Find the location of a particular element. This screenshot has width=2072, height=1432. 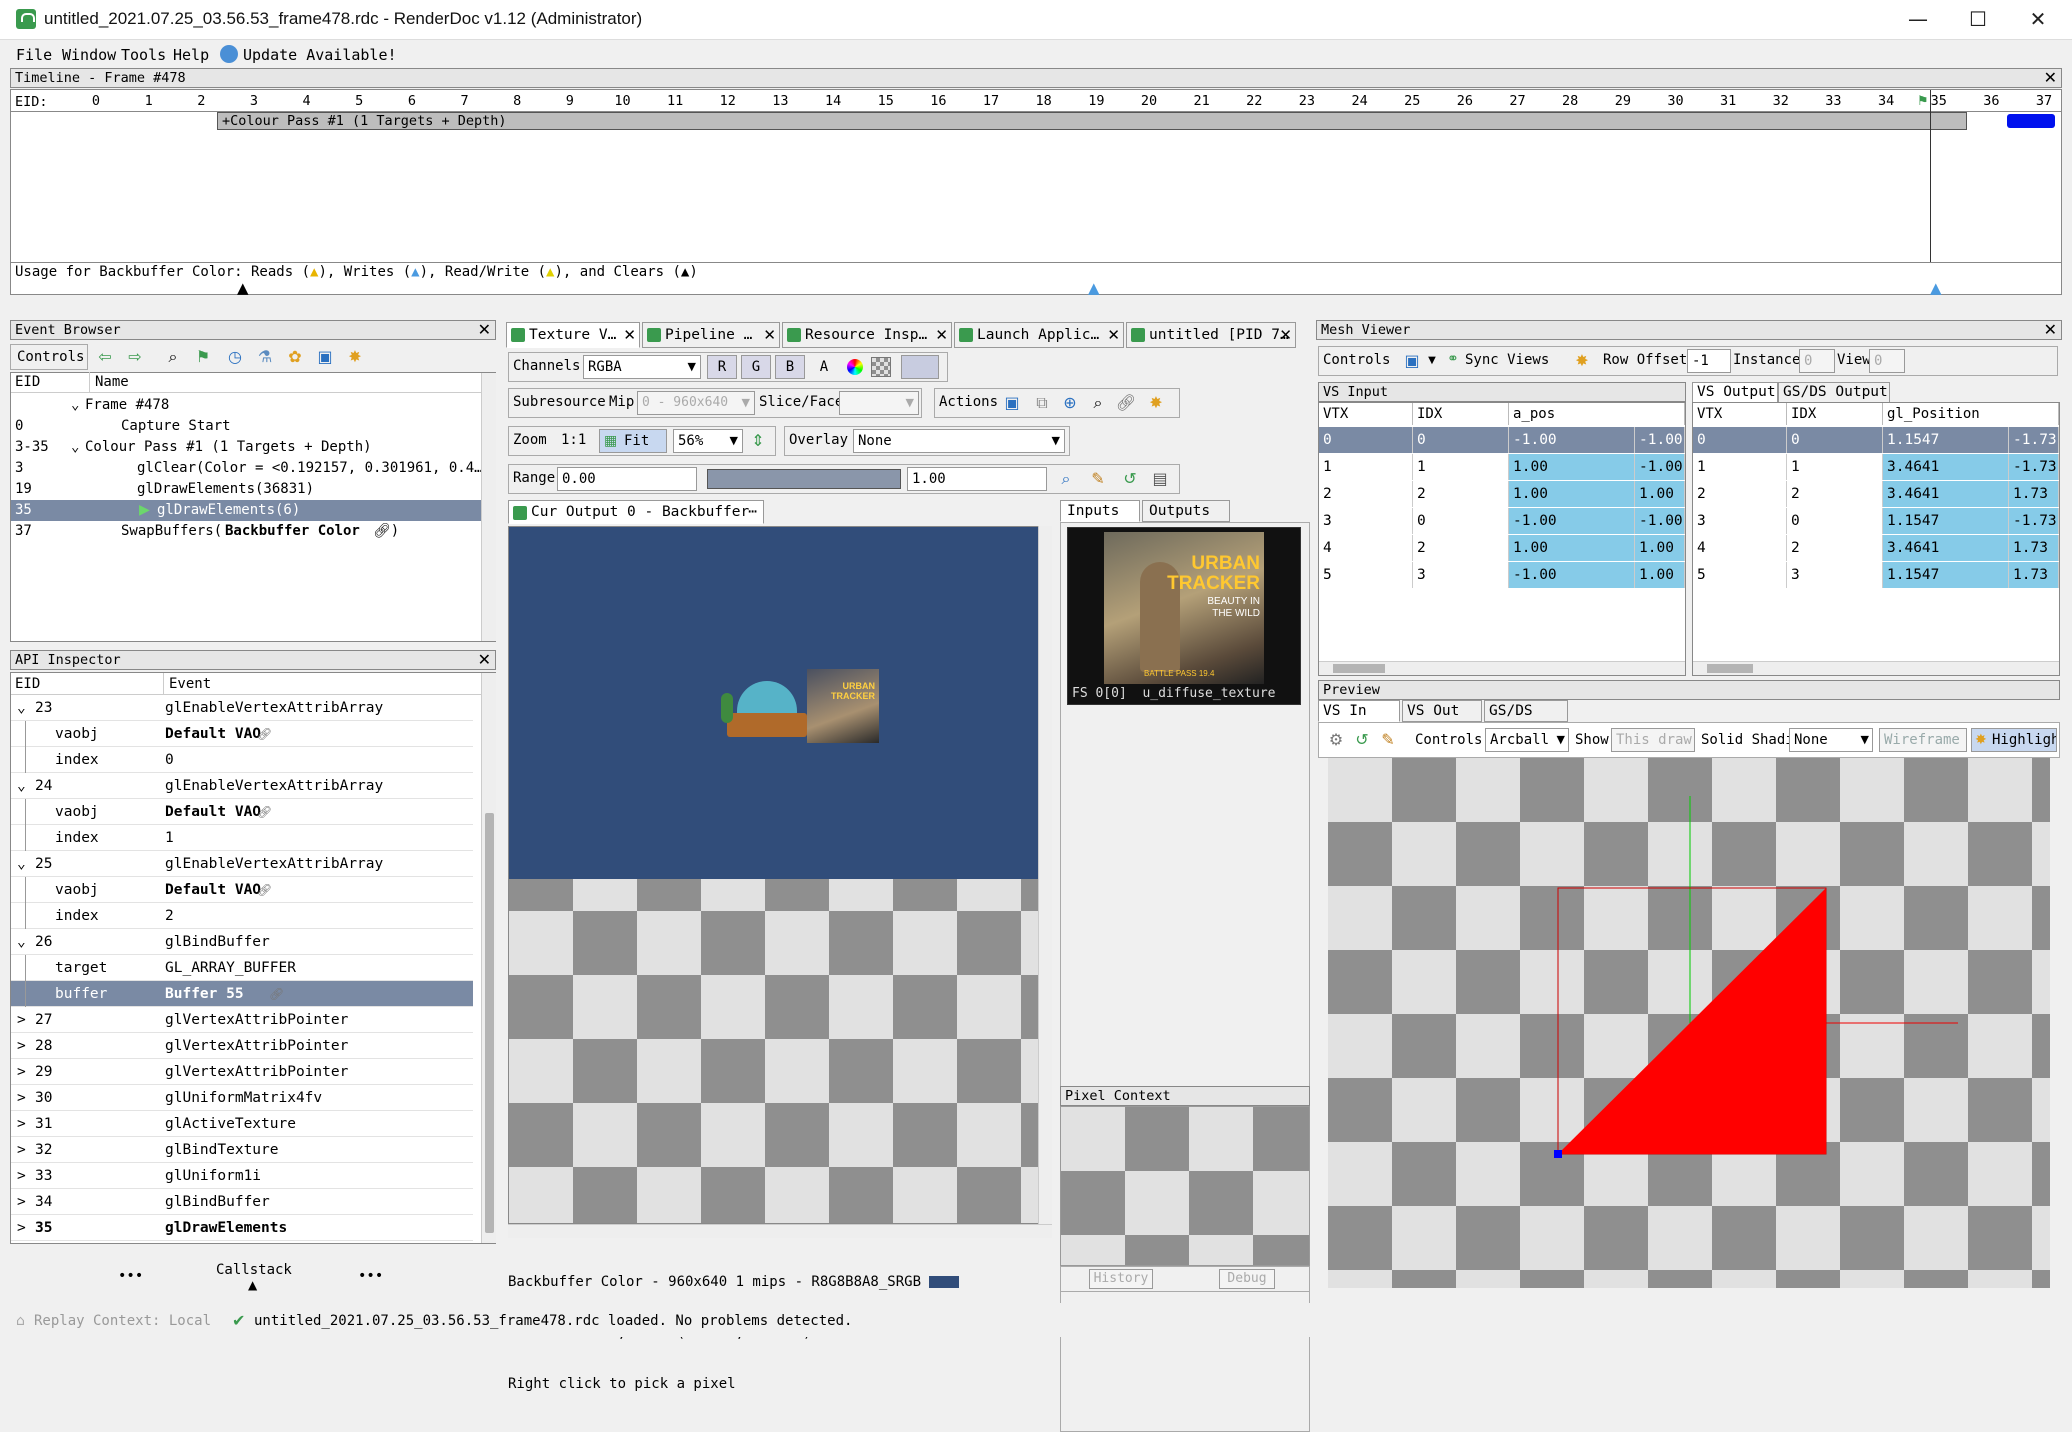

timeline-tick: 36 is located at coordinates (1991, 101).